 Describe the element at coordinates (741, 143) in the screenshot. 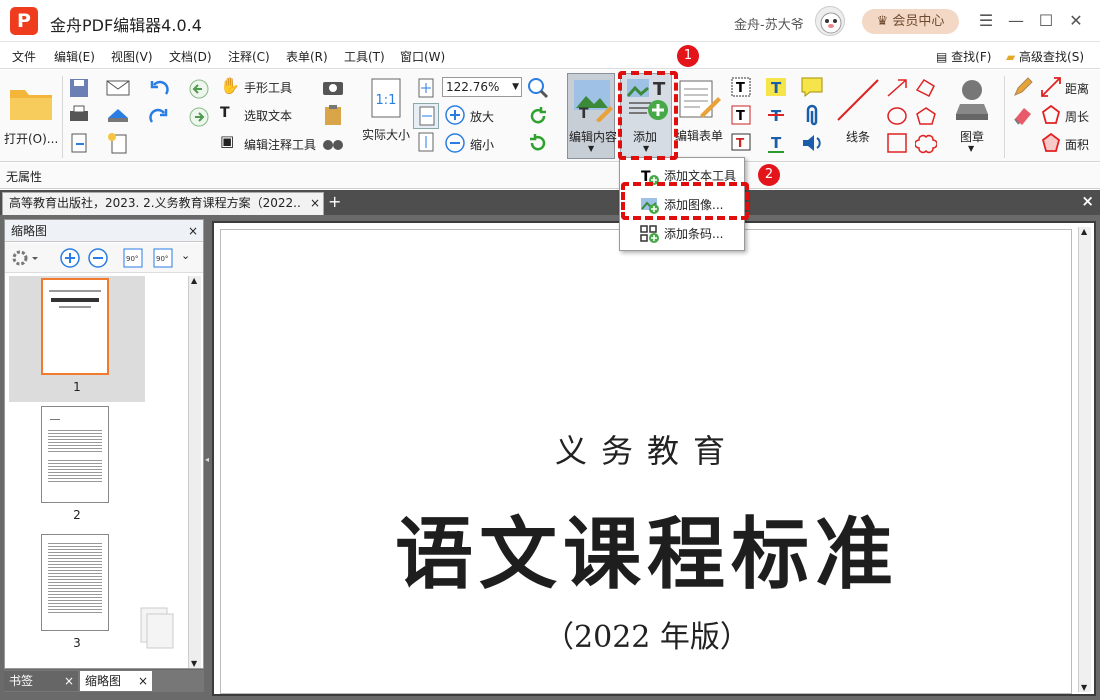

I see `callout-icon: T` at that location.